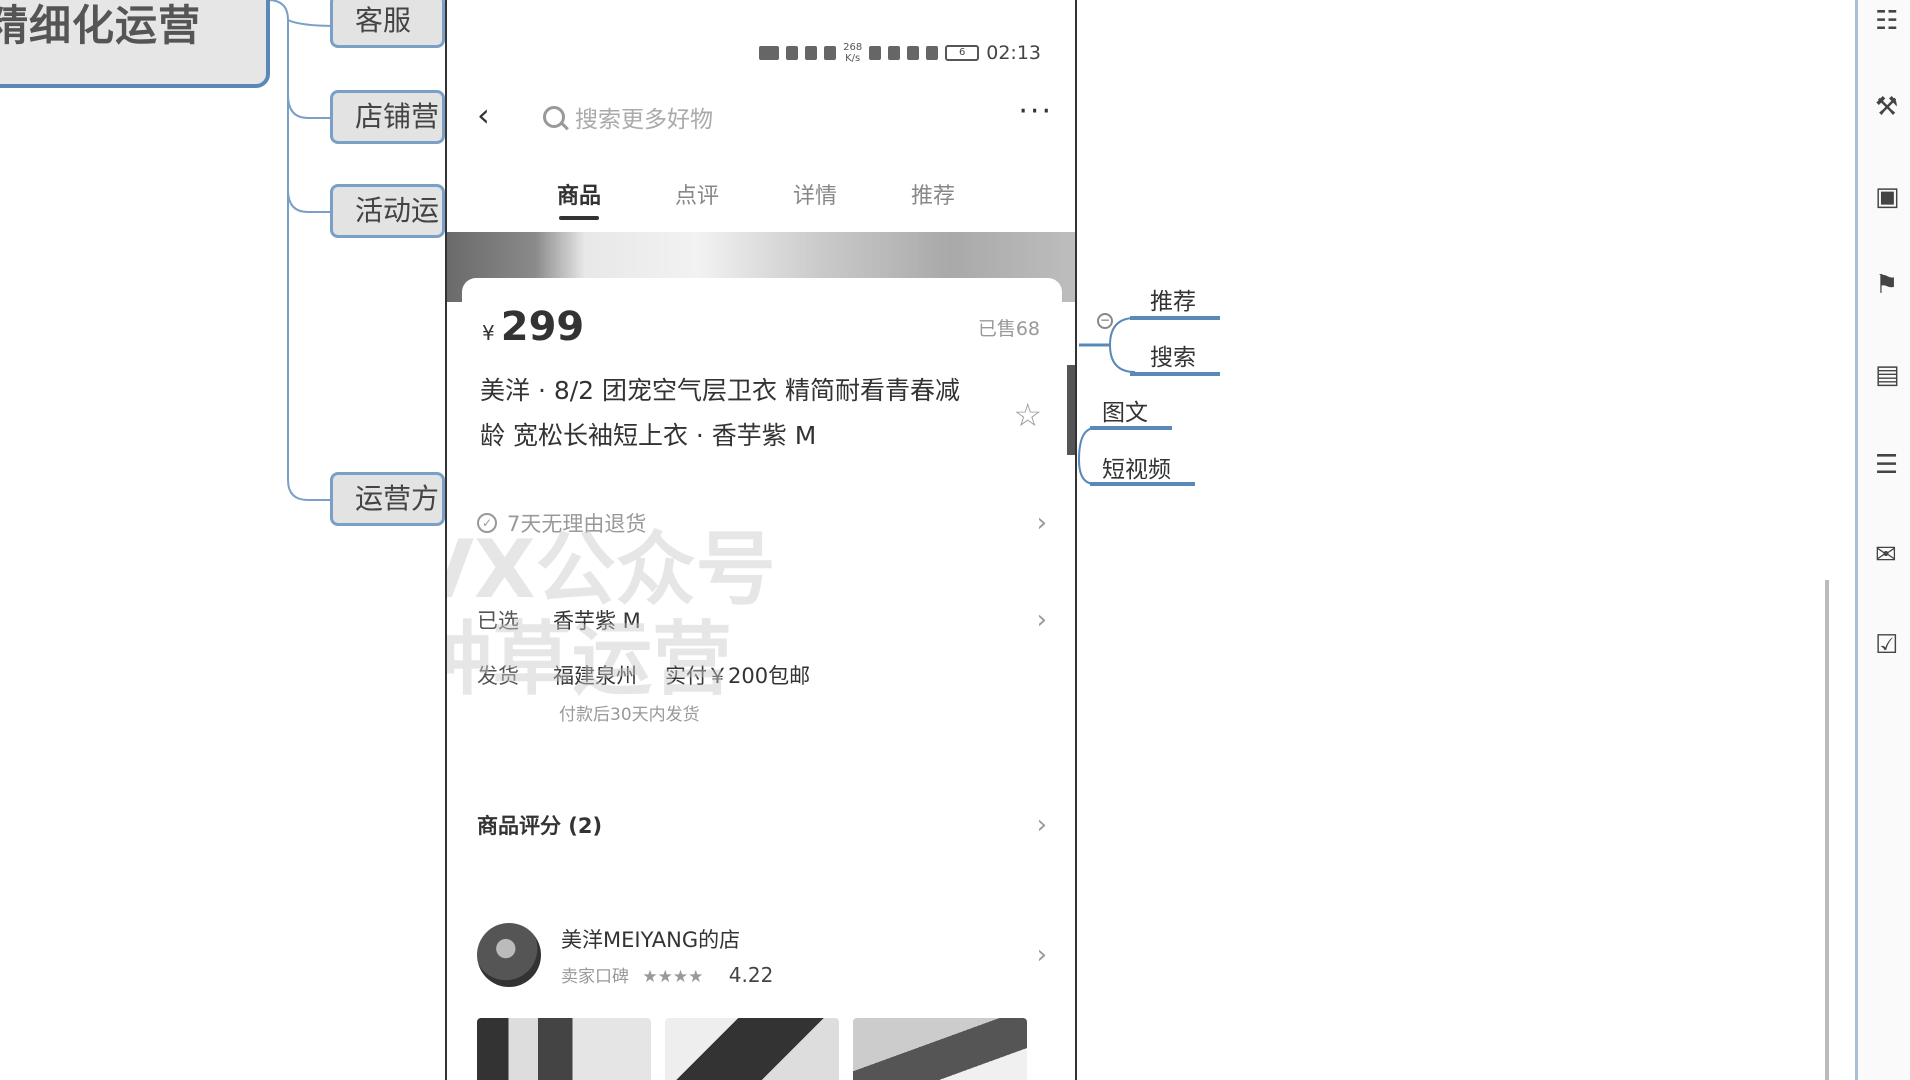 The image size is (1910, 1080). I want to click on shop-rating: 卖家口碑 ★★★★ 4.22, so click(667, 974).